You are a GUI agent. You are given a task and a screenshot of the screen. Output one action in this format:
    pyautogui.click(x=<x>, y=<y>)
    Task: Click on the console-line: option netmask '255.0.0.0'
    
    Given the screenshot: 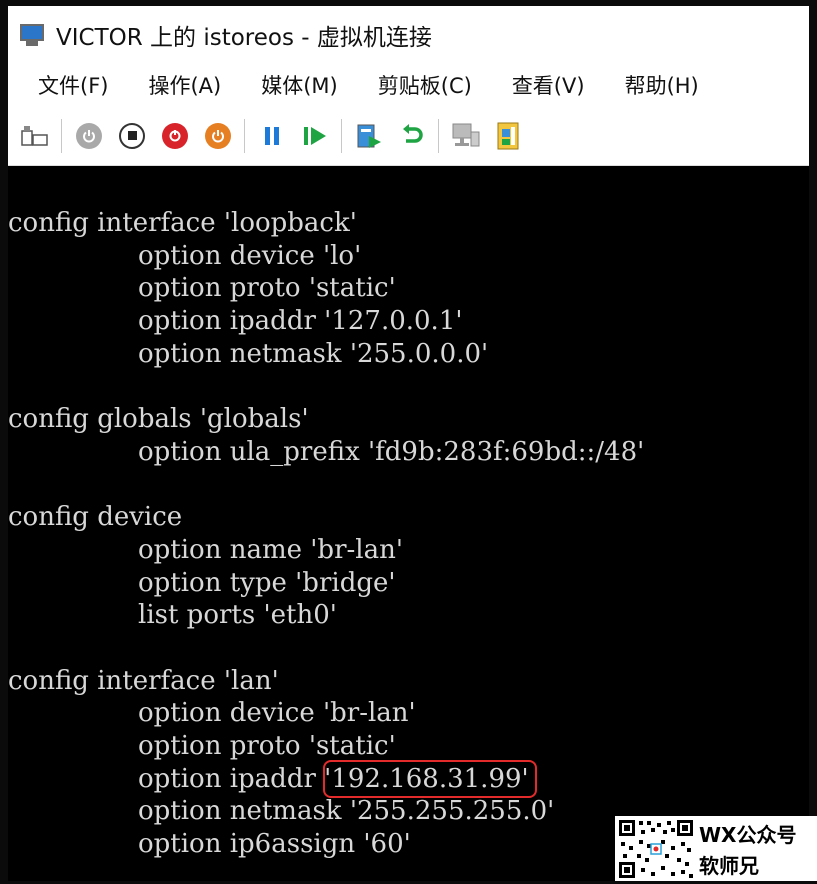 What is the action you would take?
    pyautogui.click(x=408, y=354)
    